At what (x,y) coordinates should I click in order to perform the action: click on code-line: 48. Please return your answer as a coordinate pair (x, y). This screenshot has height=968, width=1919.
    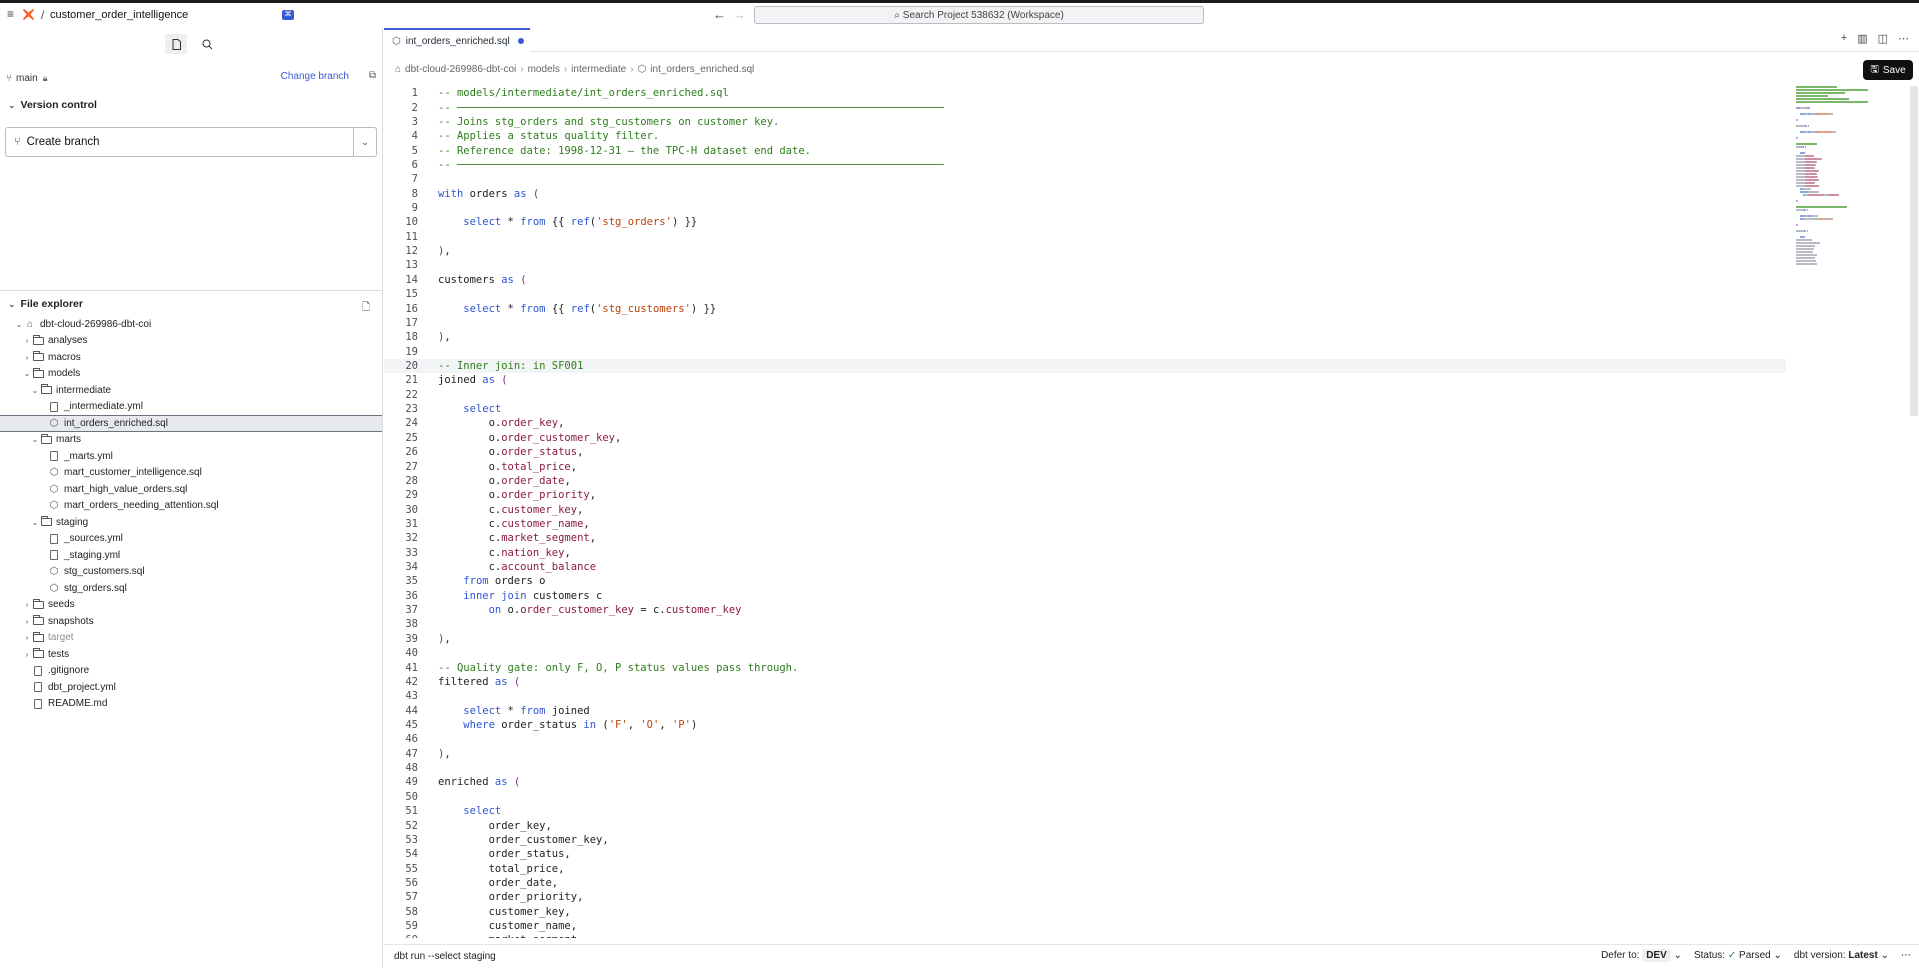
    Looking at the image, I should click on (1085, 768).